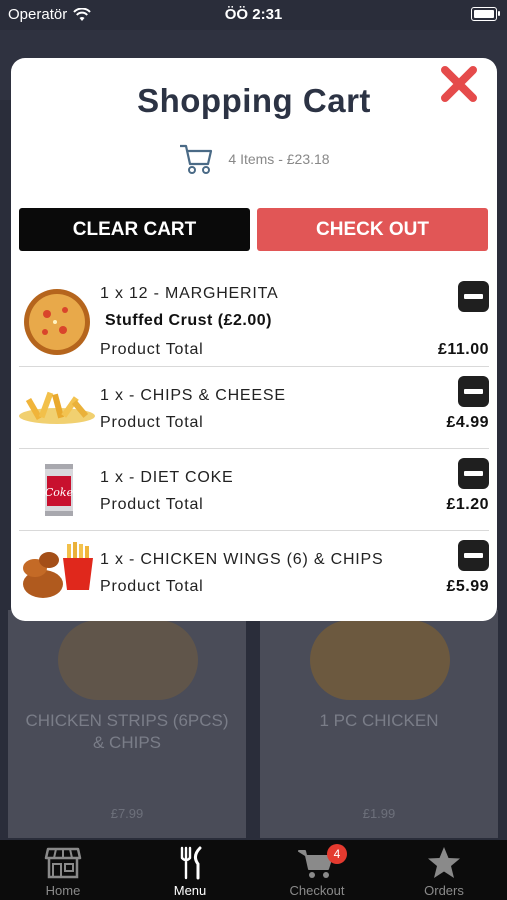  I want to click on status-bar: Operatör ÖÖ 2:31, so click(253, 15).